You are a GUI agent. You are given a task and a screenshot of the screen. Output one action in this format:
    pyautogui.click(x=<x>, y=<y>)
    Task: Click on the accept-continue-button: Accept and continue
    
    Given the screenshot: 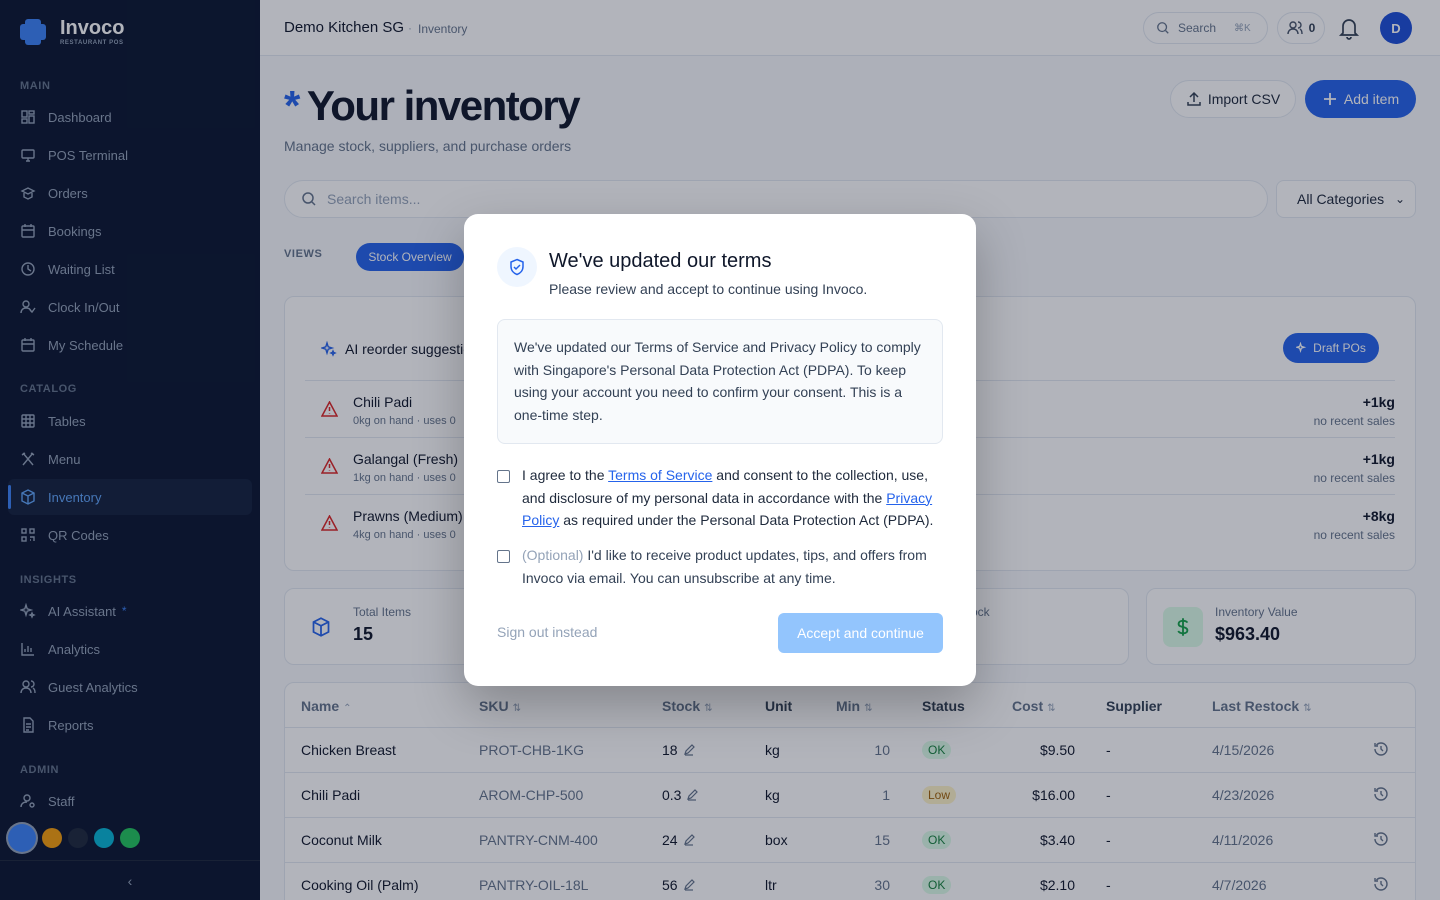 What is the action you would take?
    pyautogui.click(x=860, y=633)
    